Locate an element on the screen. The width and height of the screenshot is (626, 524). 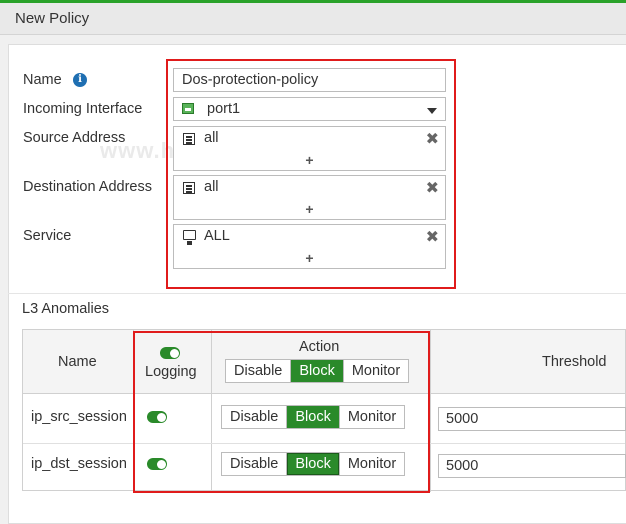
column-header-threshold: Threshold is located at coordinates (574, 362).